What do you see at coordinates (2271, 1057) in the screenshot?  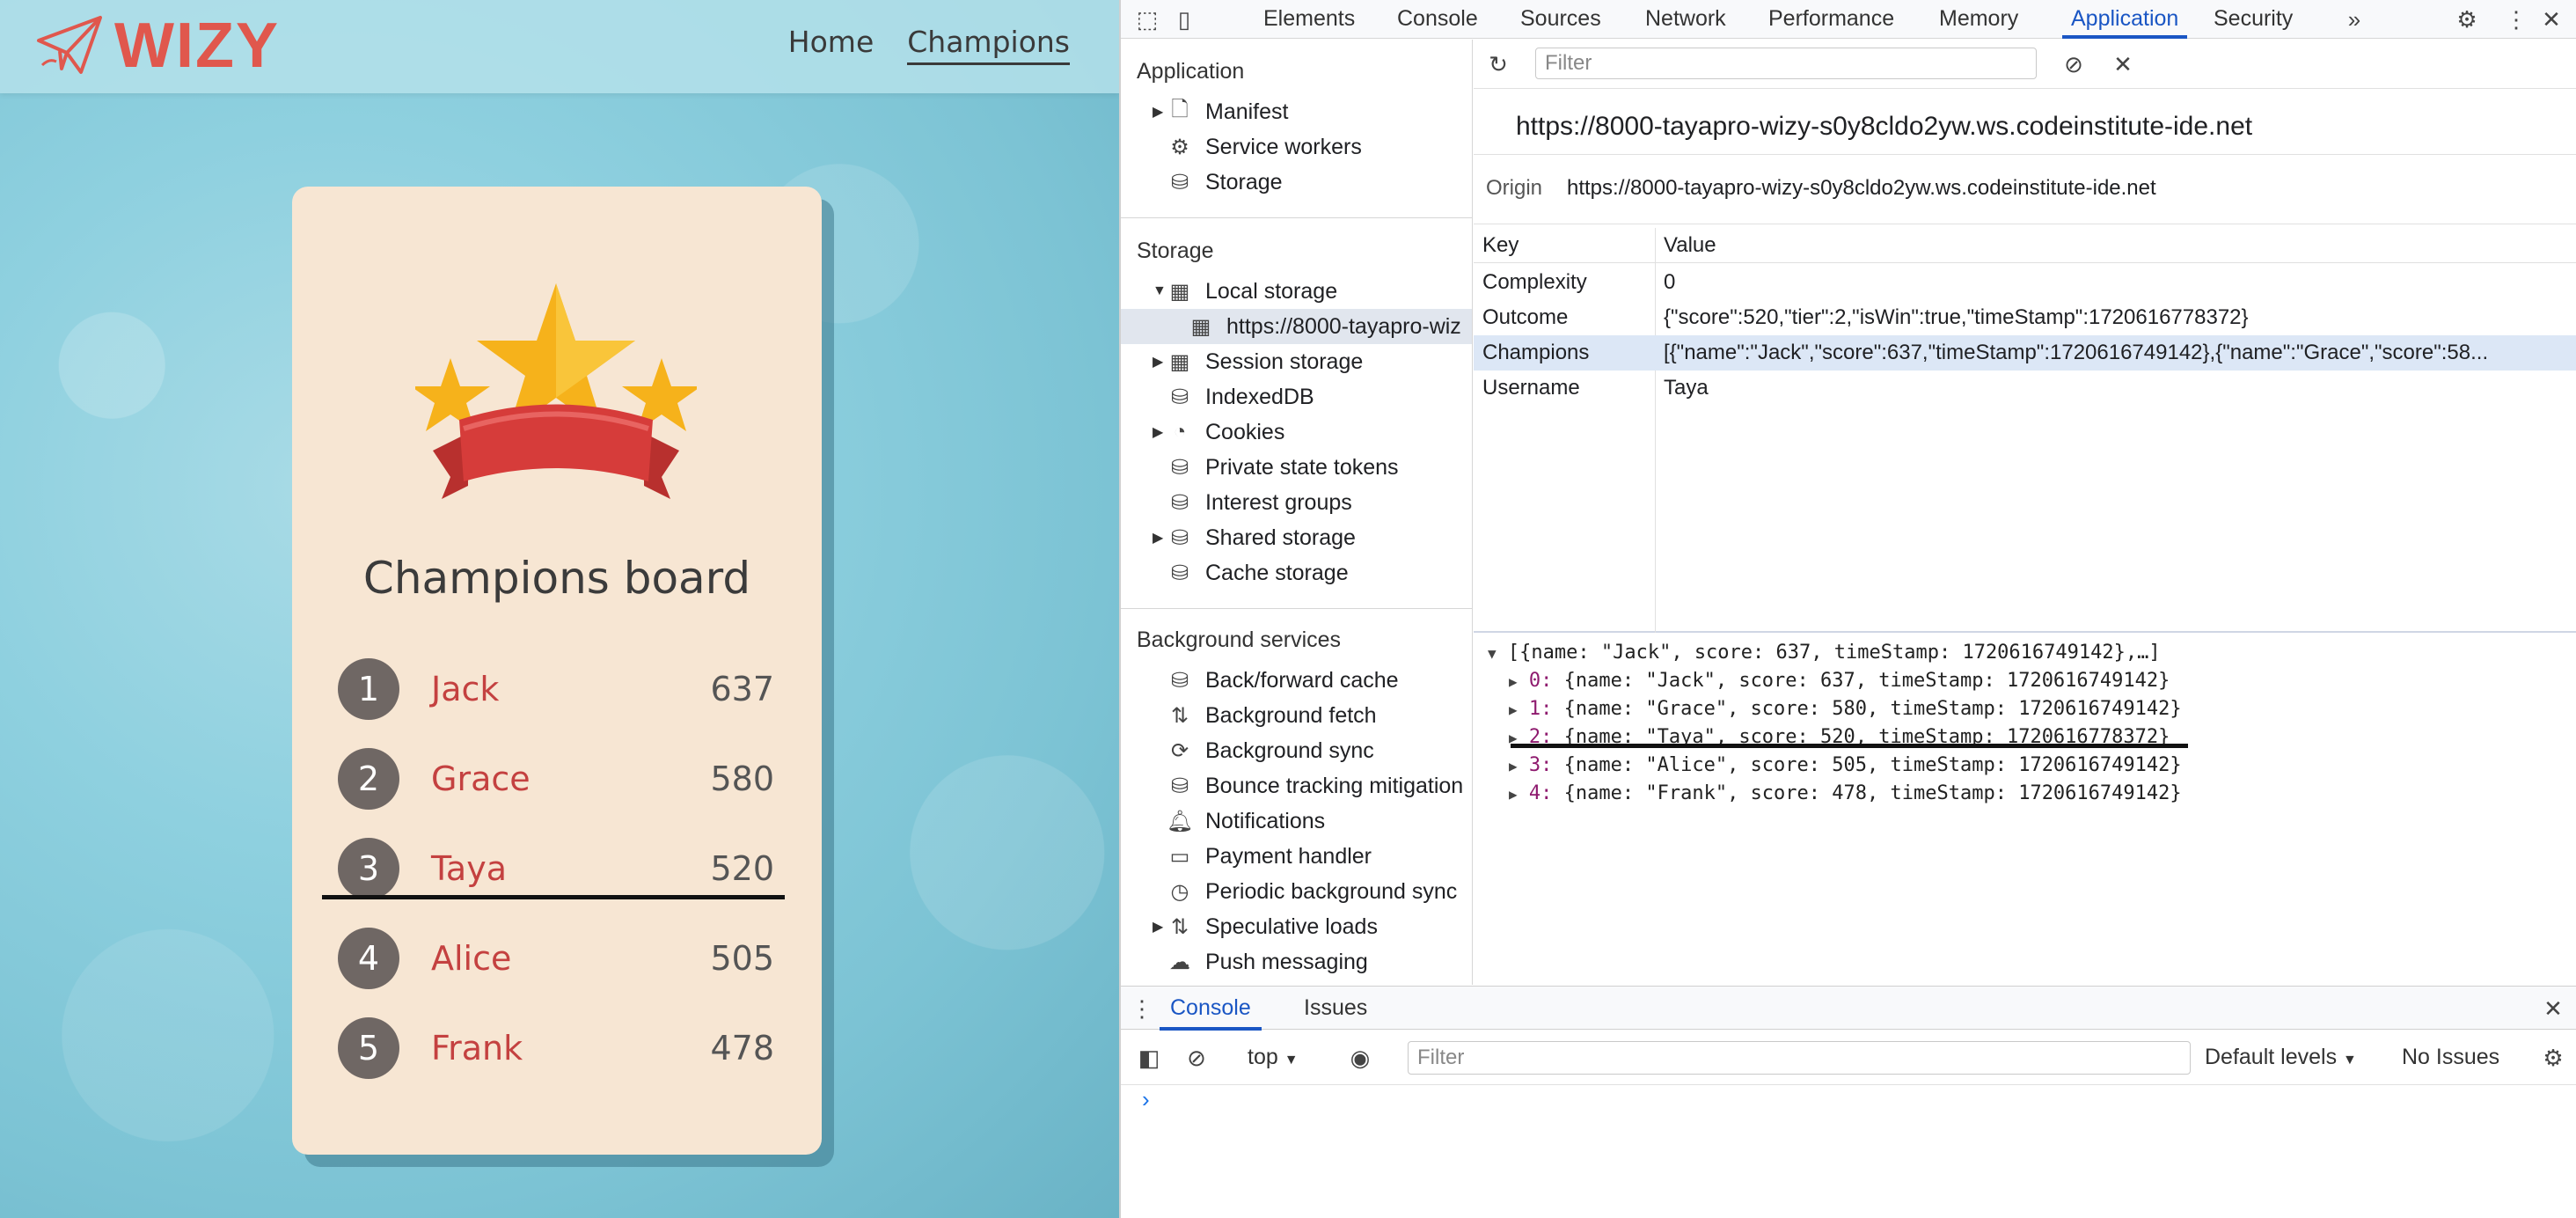 I see `log-levels-value: Default levels` at bounding box center [2271, 1057].